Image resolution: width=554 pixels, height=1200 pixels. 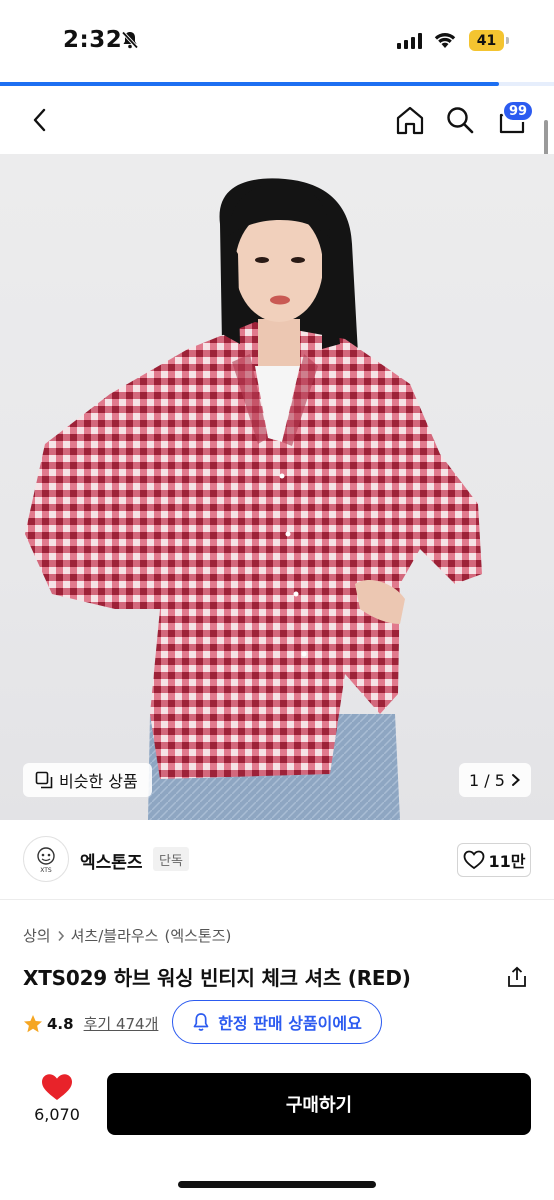 I want to click on brand-row: XTS 엑스톤즈 단독 11만, so click(x=277, y=860).